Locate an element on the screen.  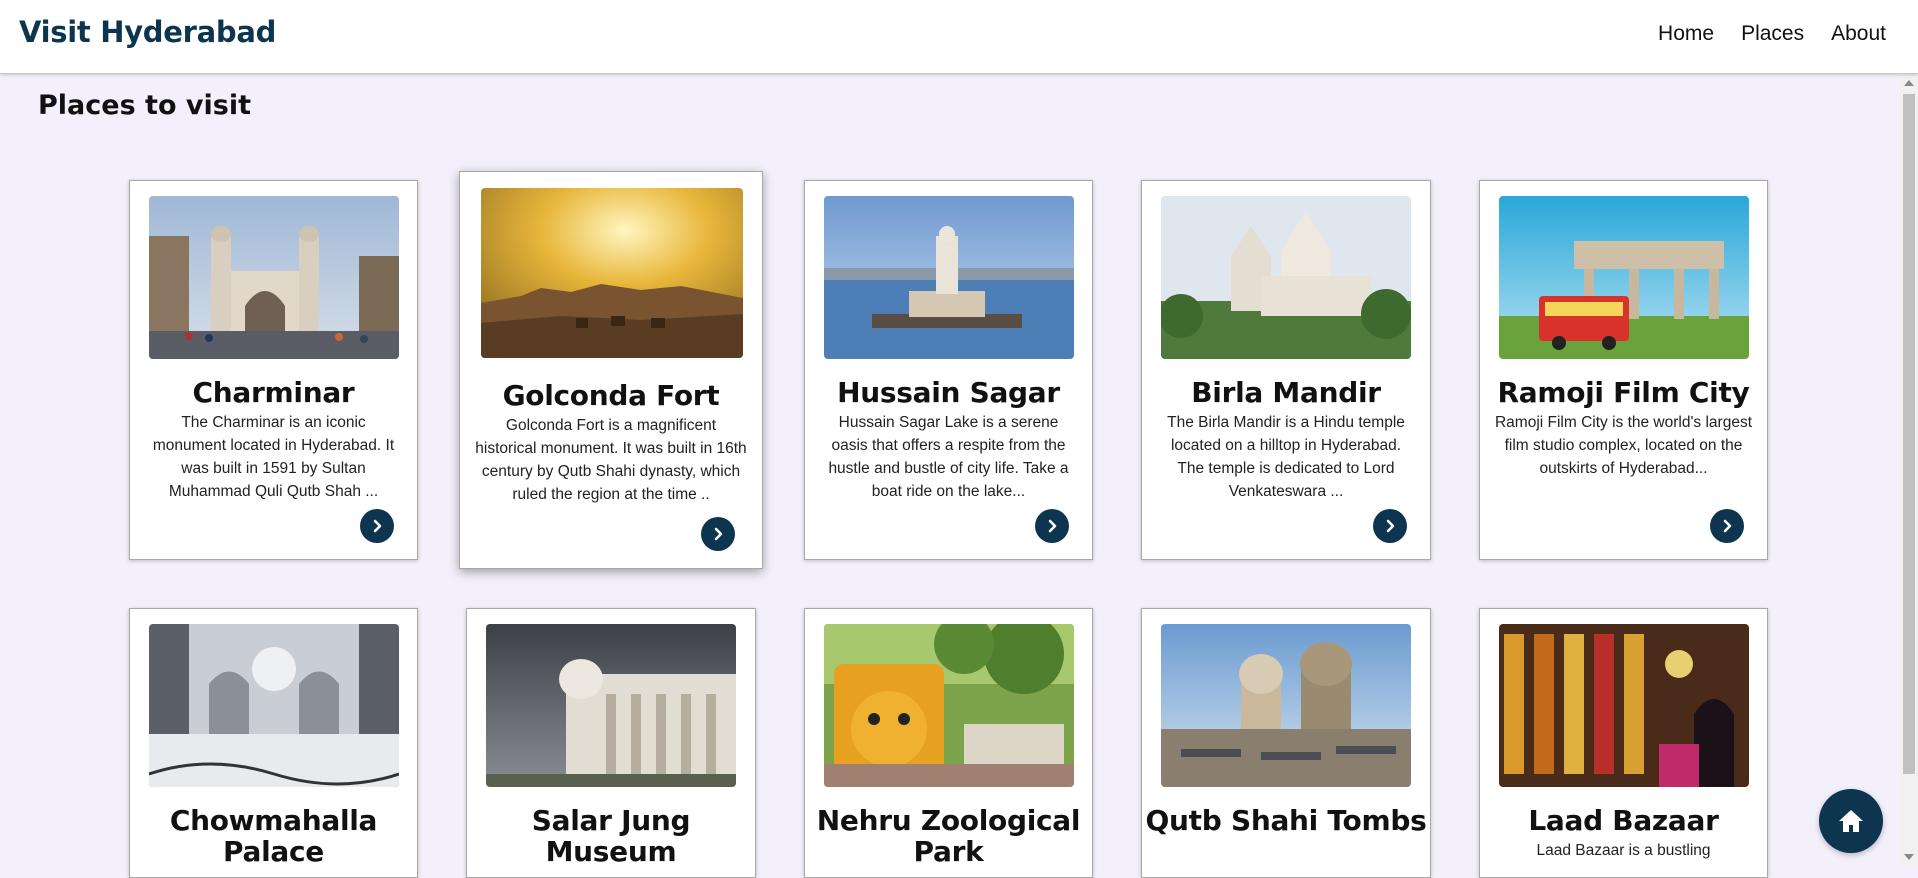
hussain-sagar-image is located at coordinates (949, 277).